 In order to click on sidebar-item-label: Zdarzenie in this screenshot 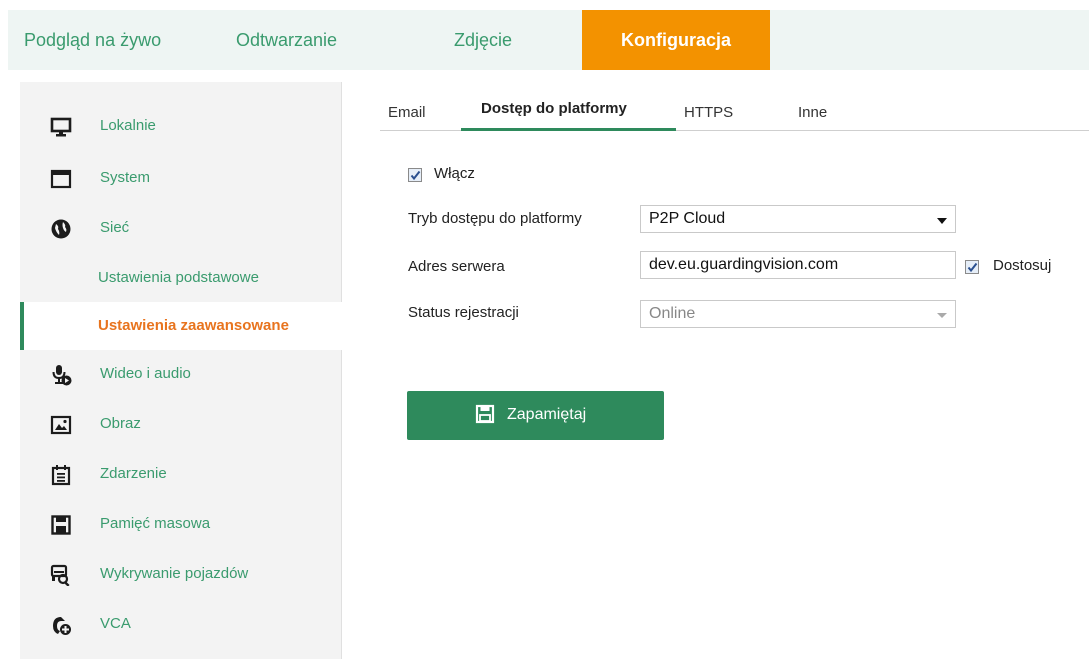, I will do `click(133, 473)`.